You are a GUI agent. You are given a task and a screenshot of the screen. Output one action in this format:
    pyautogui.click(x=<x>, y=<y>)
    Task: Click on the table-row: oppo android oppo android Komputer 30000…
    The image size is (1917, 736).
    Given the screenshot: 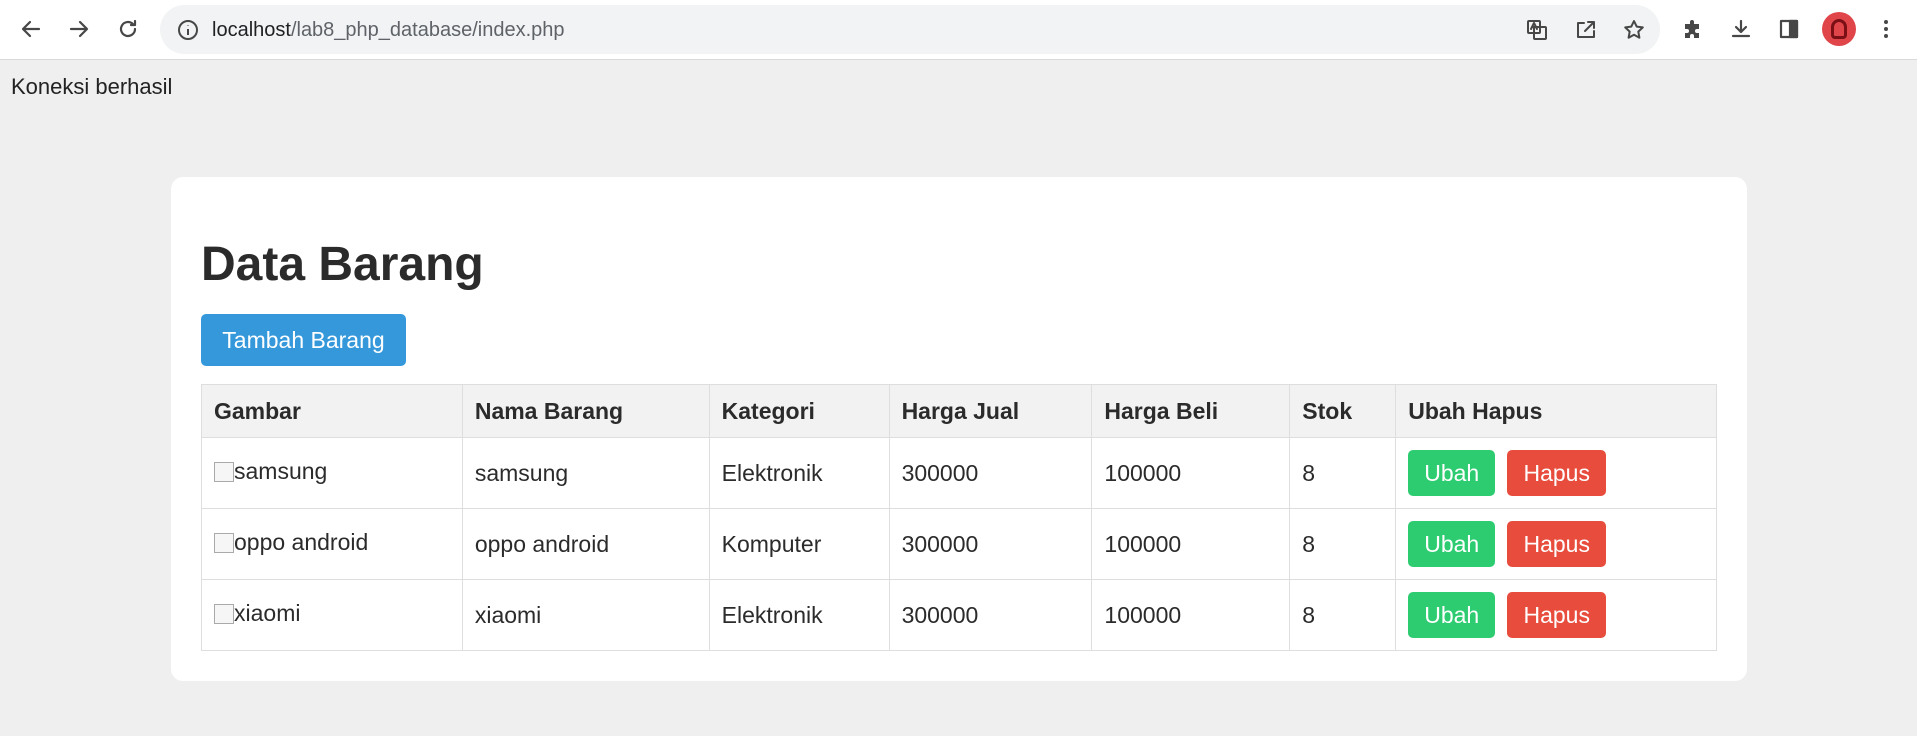 What is the action you would take?
    pyautogui.click(x=959, y=544)
    